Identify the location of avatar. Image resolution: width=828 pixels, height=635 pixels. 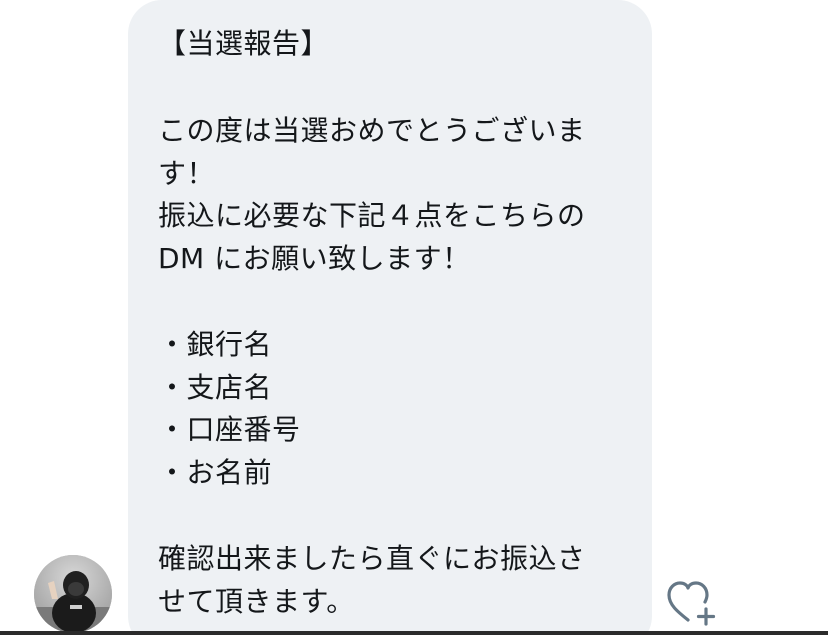
(73, 594).